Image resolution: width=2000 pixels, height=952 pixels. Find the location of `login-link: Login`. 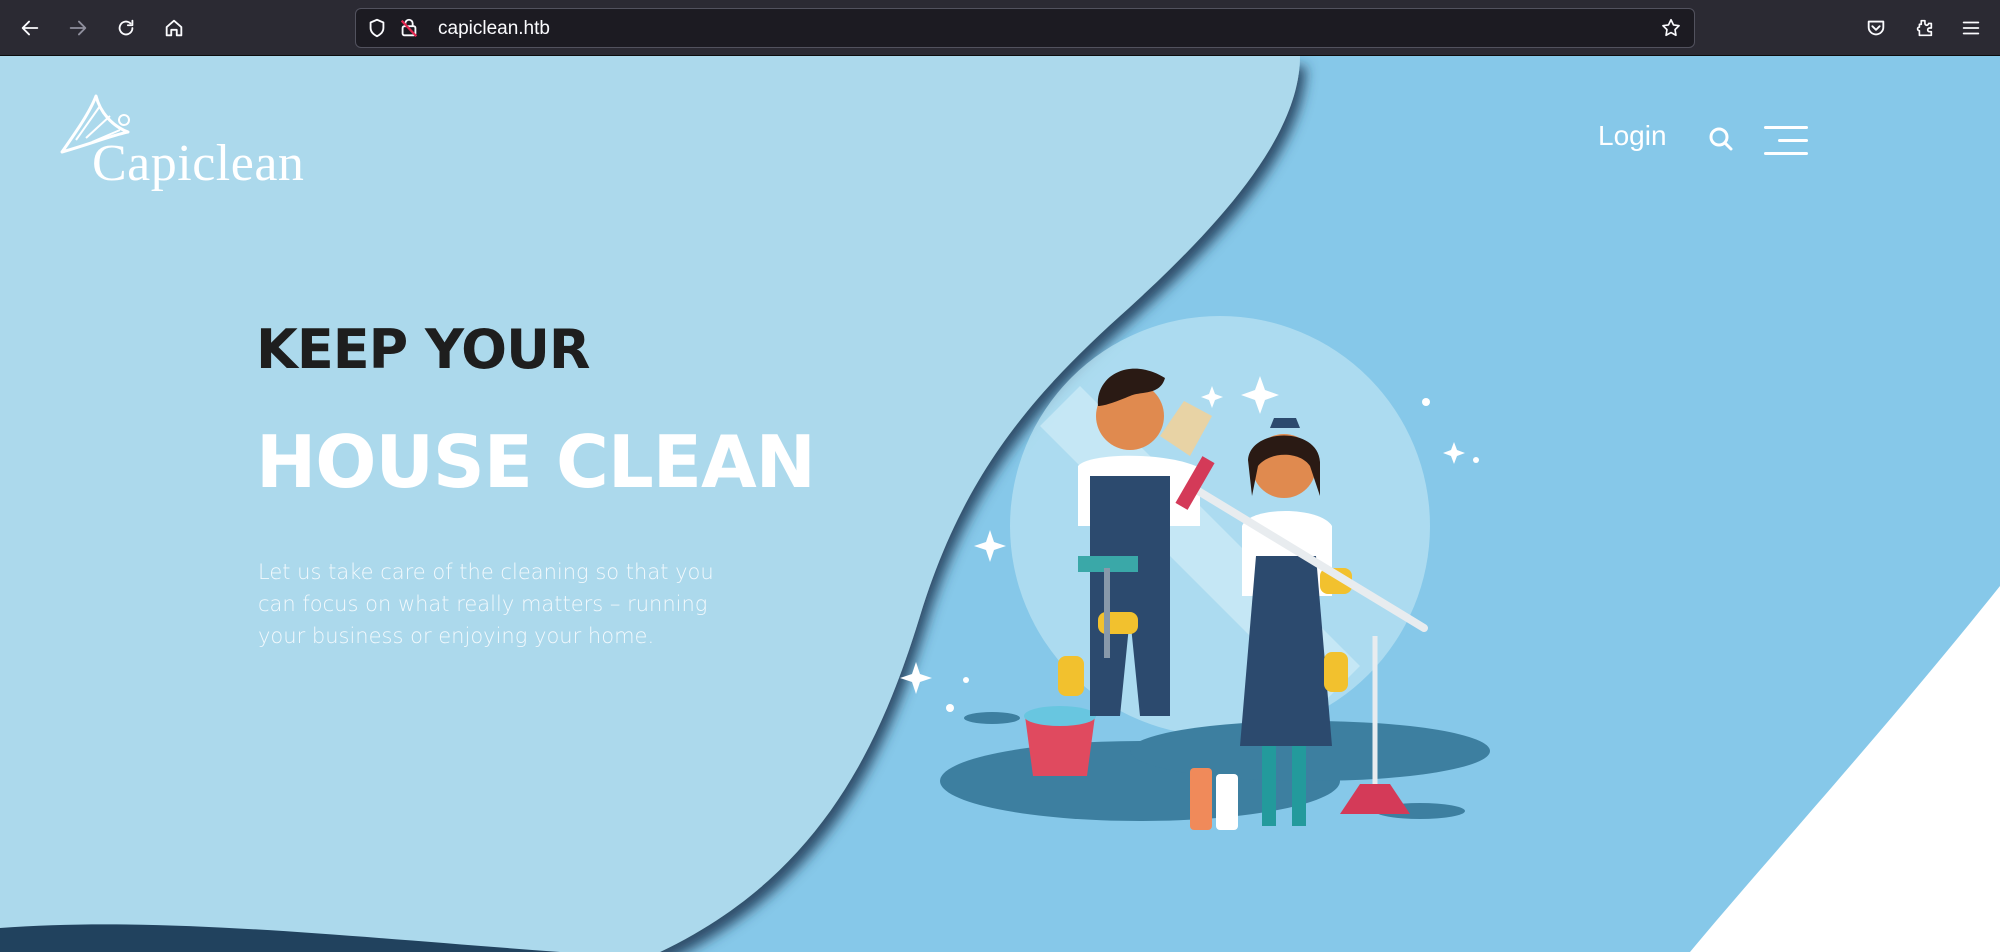

login-link: Login is located at coordinates (1632, 136).